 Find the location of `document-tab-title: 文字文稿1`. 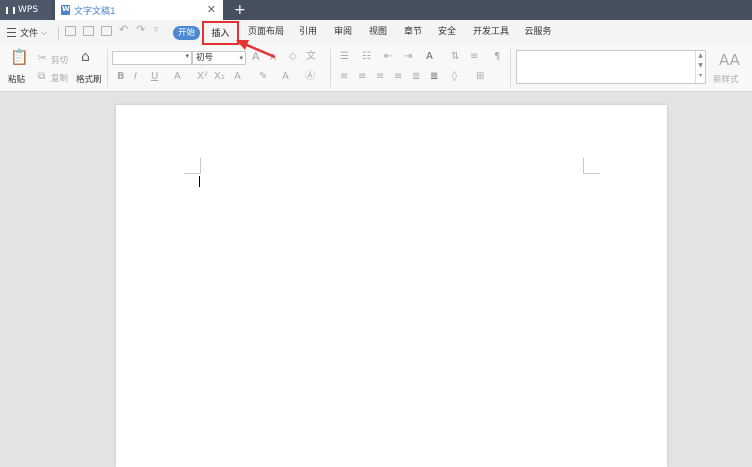

document-tab-title: 文字文稿1 is located at coordinates (95, 11).